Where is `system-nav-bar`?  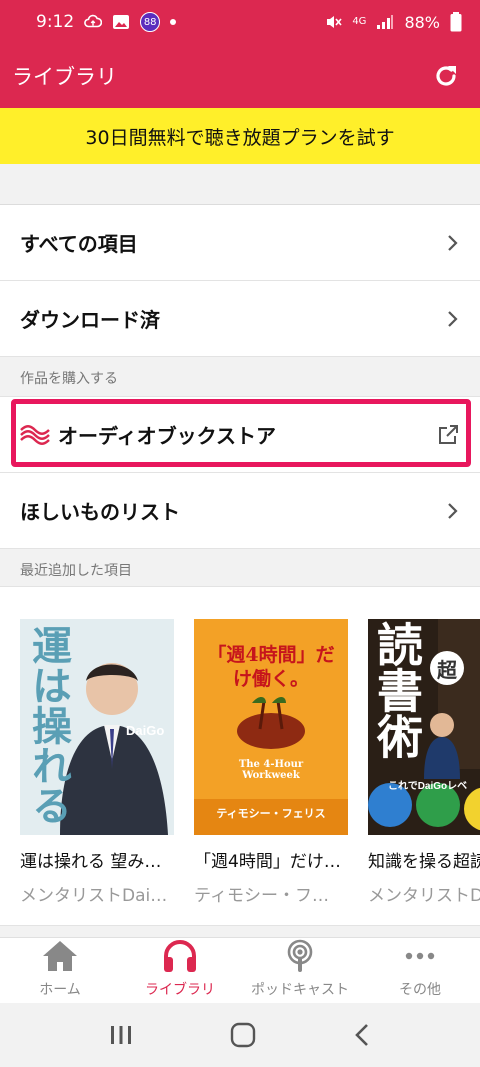
system-nav-bar is located at coordinates (240, 1035).